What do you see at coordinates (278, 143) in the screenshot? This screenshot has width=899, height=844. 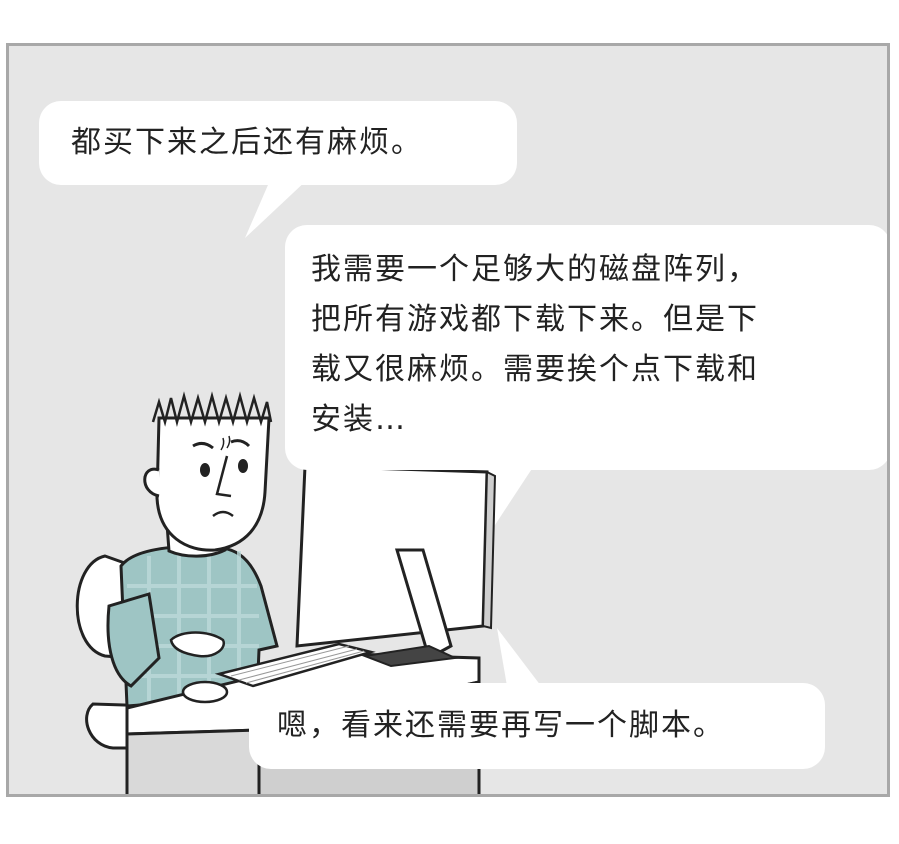 I see `speech-bubble-1: 都买下来之后还有麻烦。` at bounding box center [278, 143].